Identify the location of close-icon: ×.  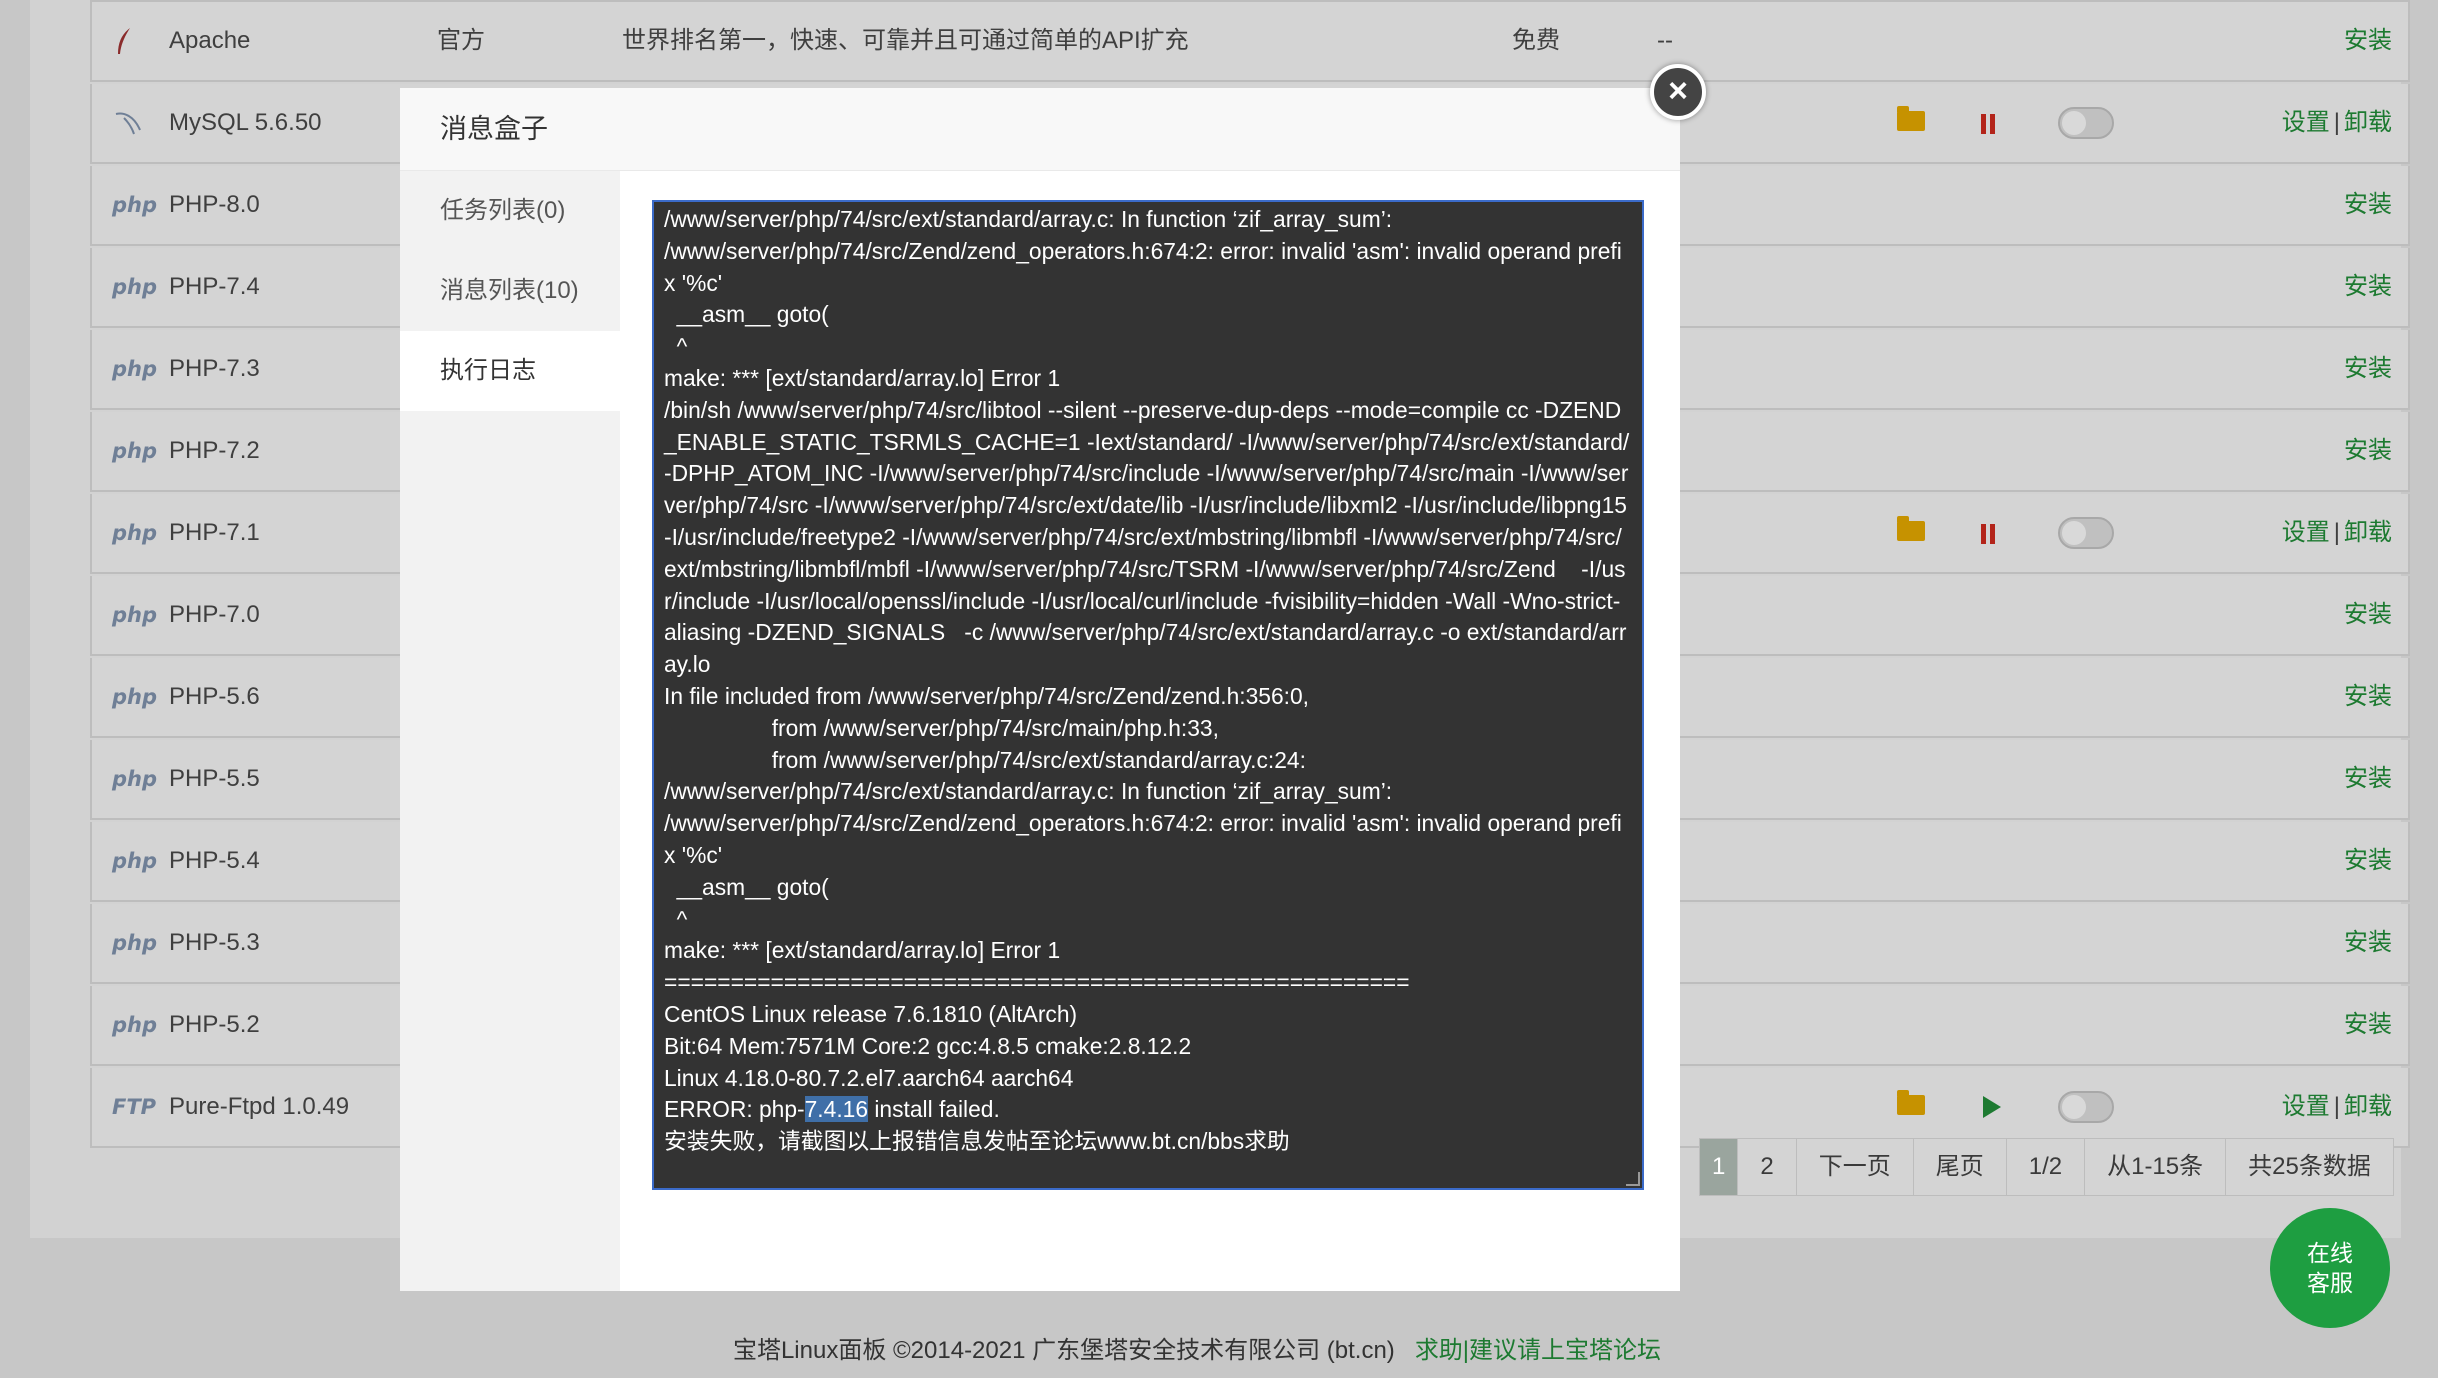
(1678, 92).